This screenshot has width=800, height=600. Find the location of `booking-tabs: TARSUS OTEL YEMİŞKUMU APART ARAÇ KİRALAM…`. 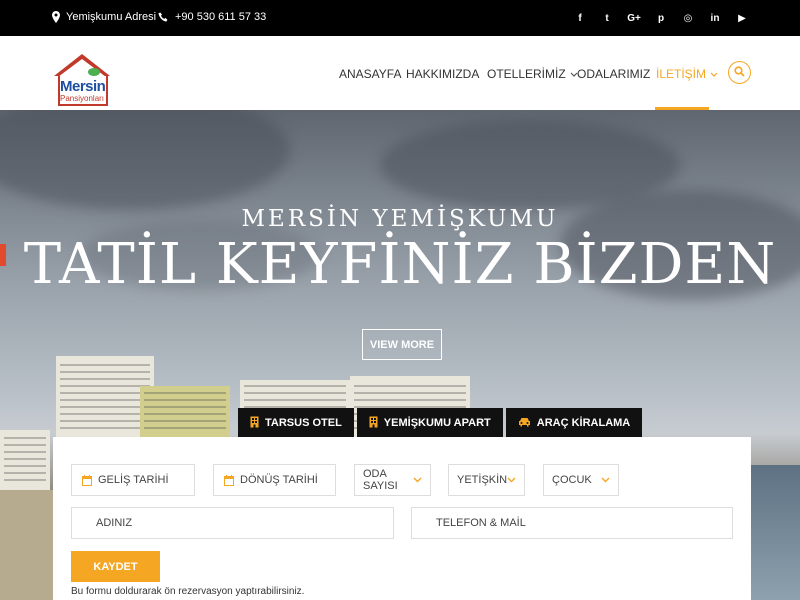

booking-tabs: TARSUS OTEL YEMİŞKUMU APART ARAÇ KİRALAM… is located at coordinates (440, 423).